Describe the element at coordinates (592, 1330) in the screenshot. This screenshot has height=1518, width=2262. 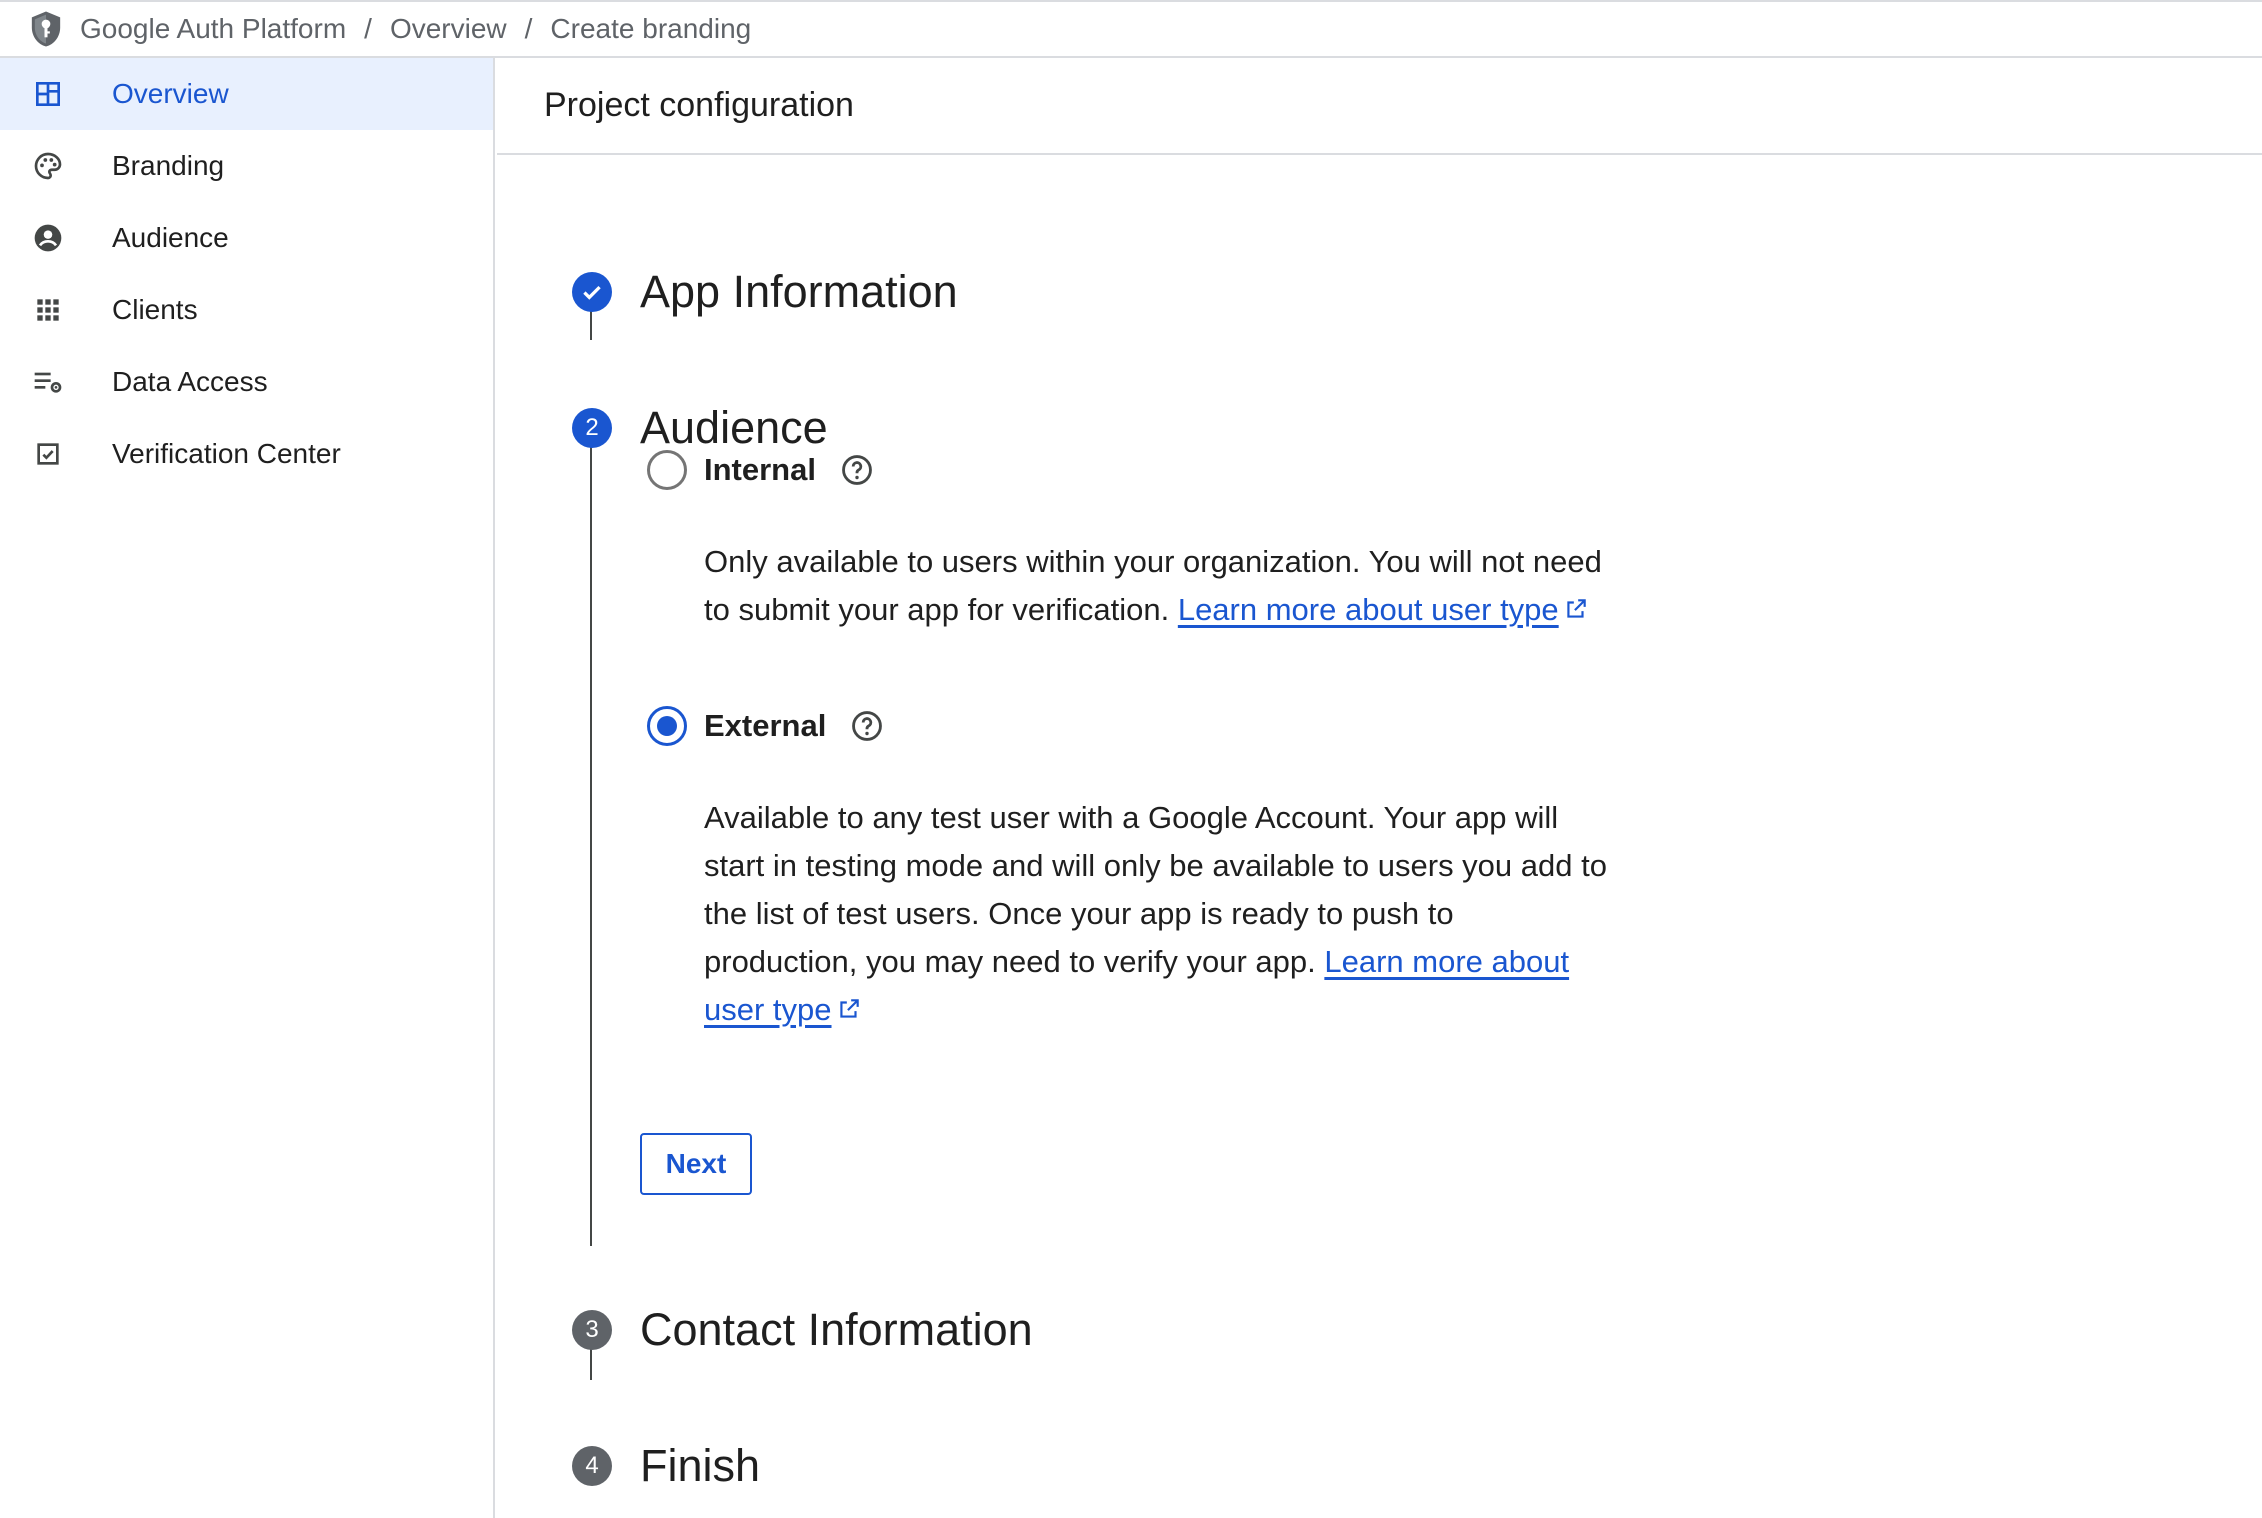
I see `step-number-badge: 3` at that location.